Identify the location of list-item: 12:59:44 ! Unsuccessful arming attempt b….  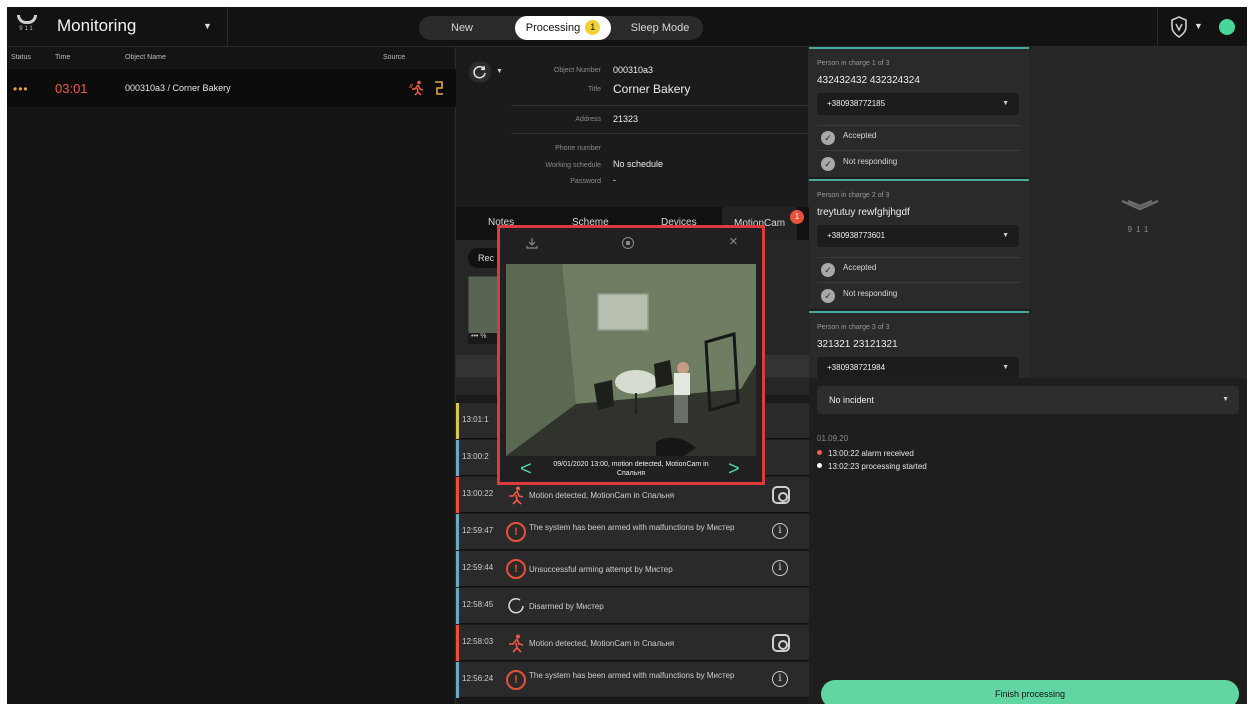
(632, 569).